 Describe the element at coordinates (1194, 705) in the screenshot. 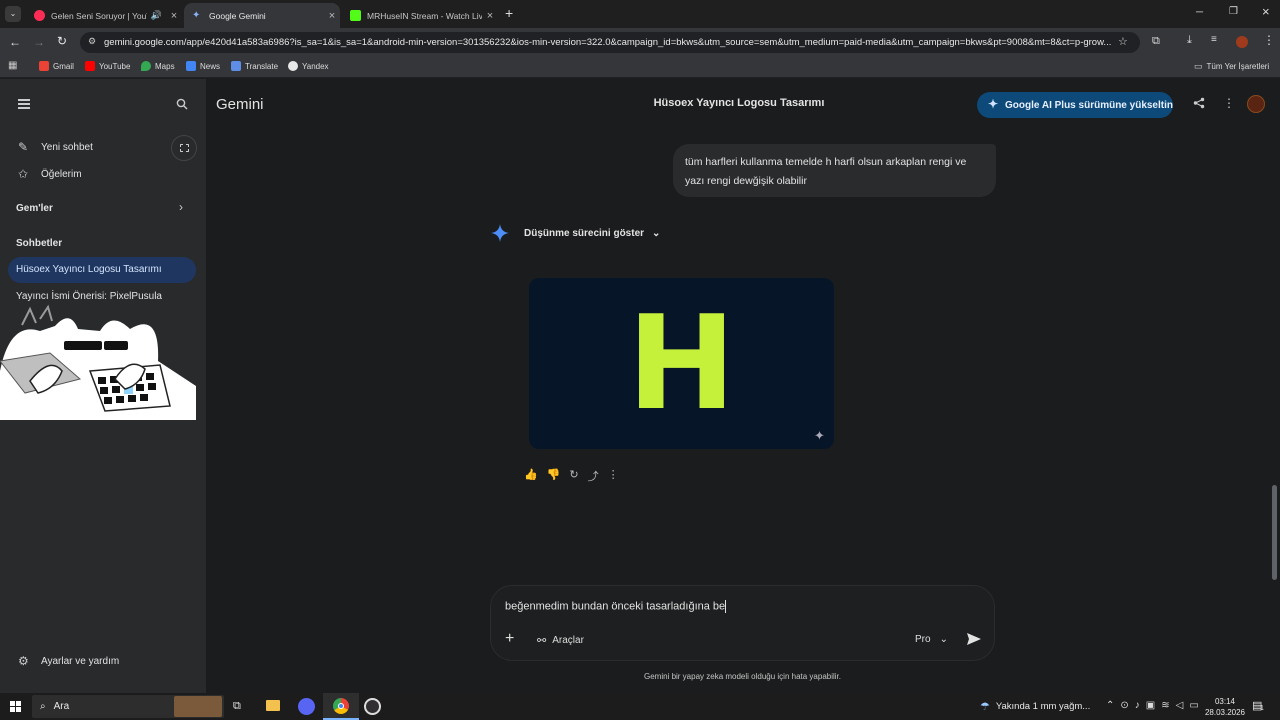

I see `battery-icon: ▭` at that location.